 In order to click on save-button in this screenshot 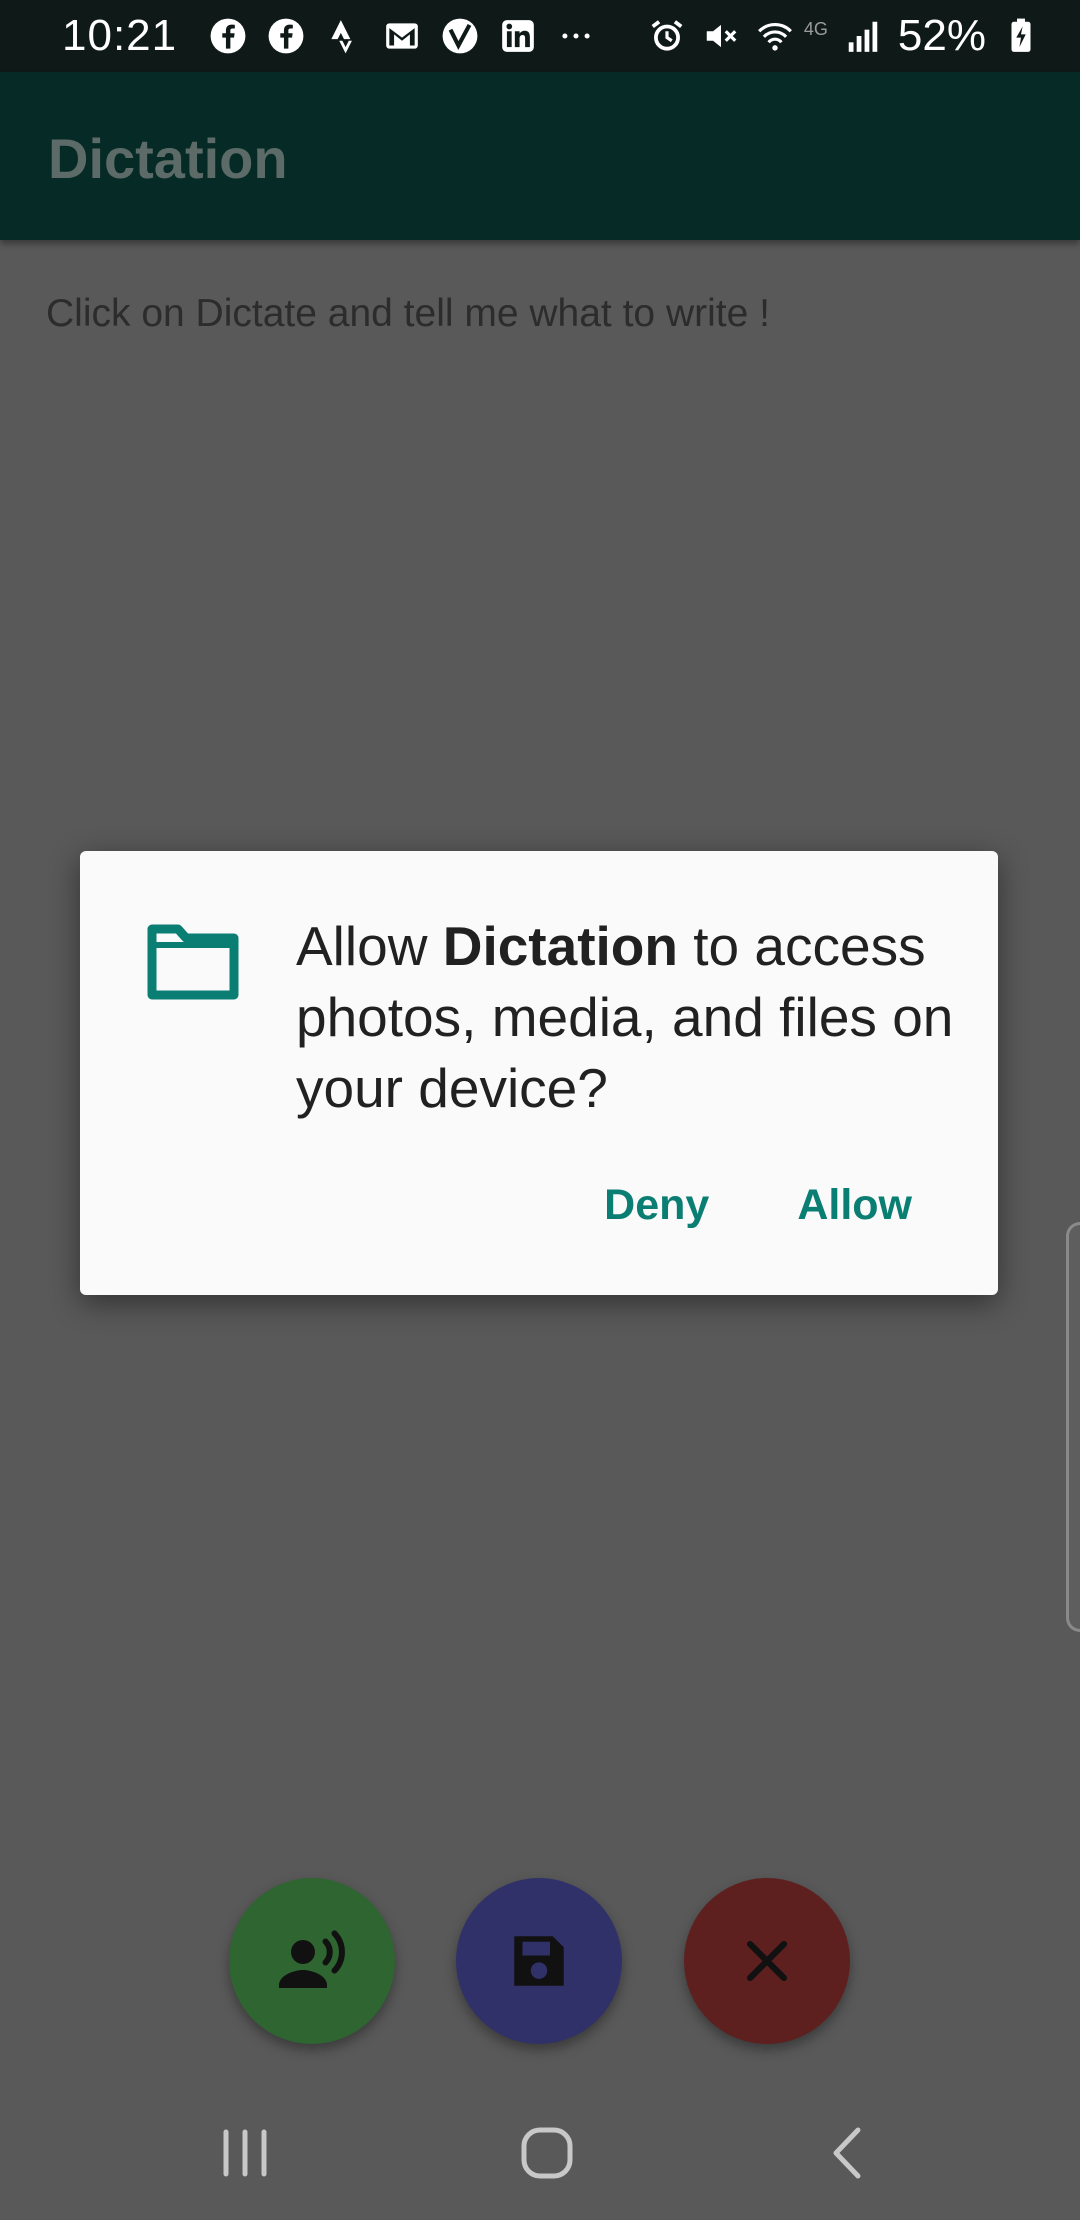, I will do `click(539, 1961)`.